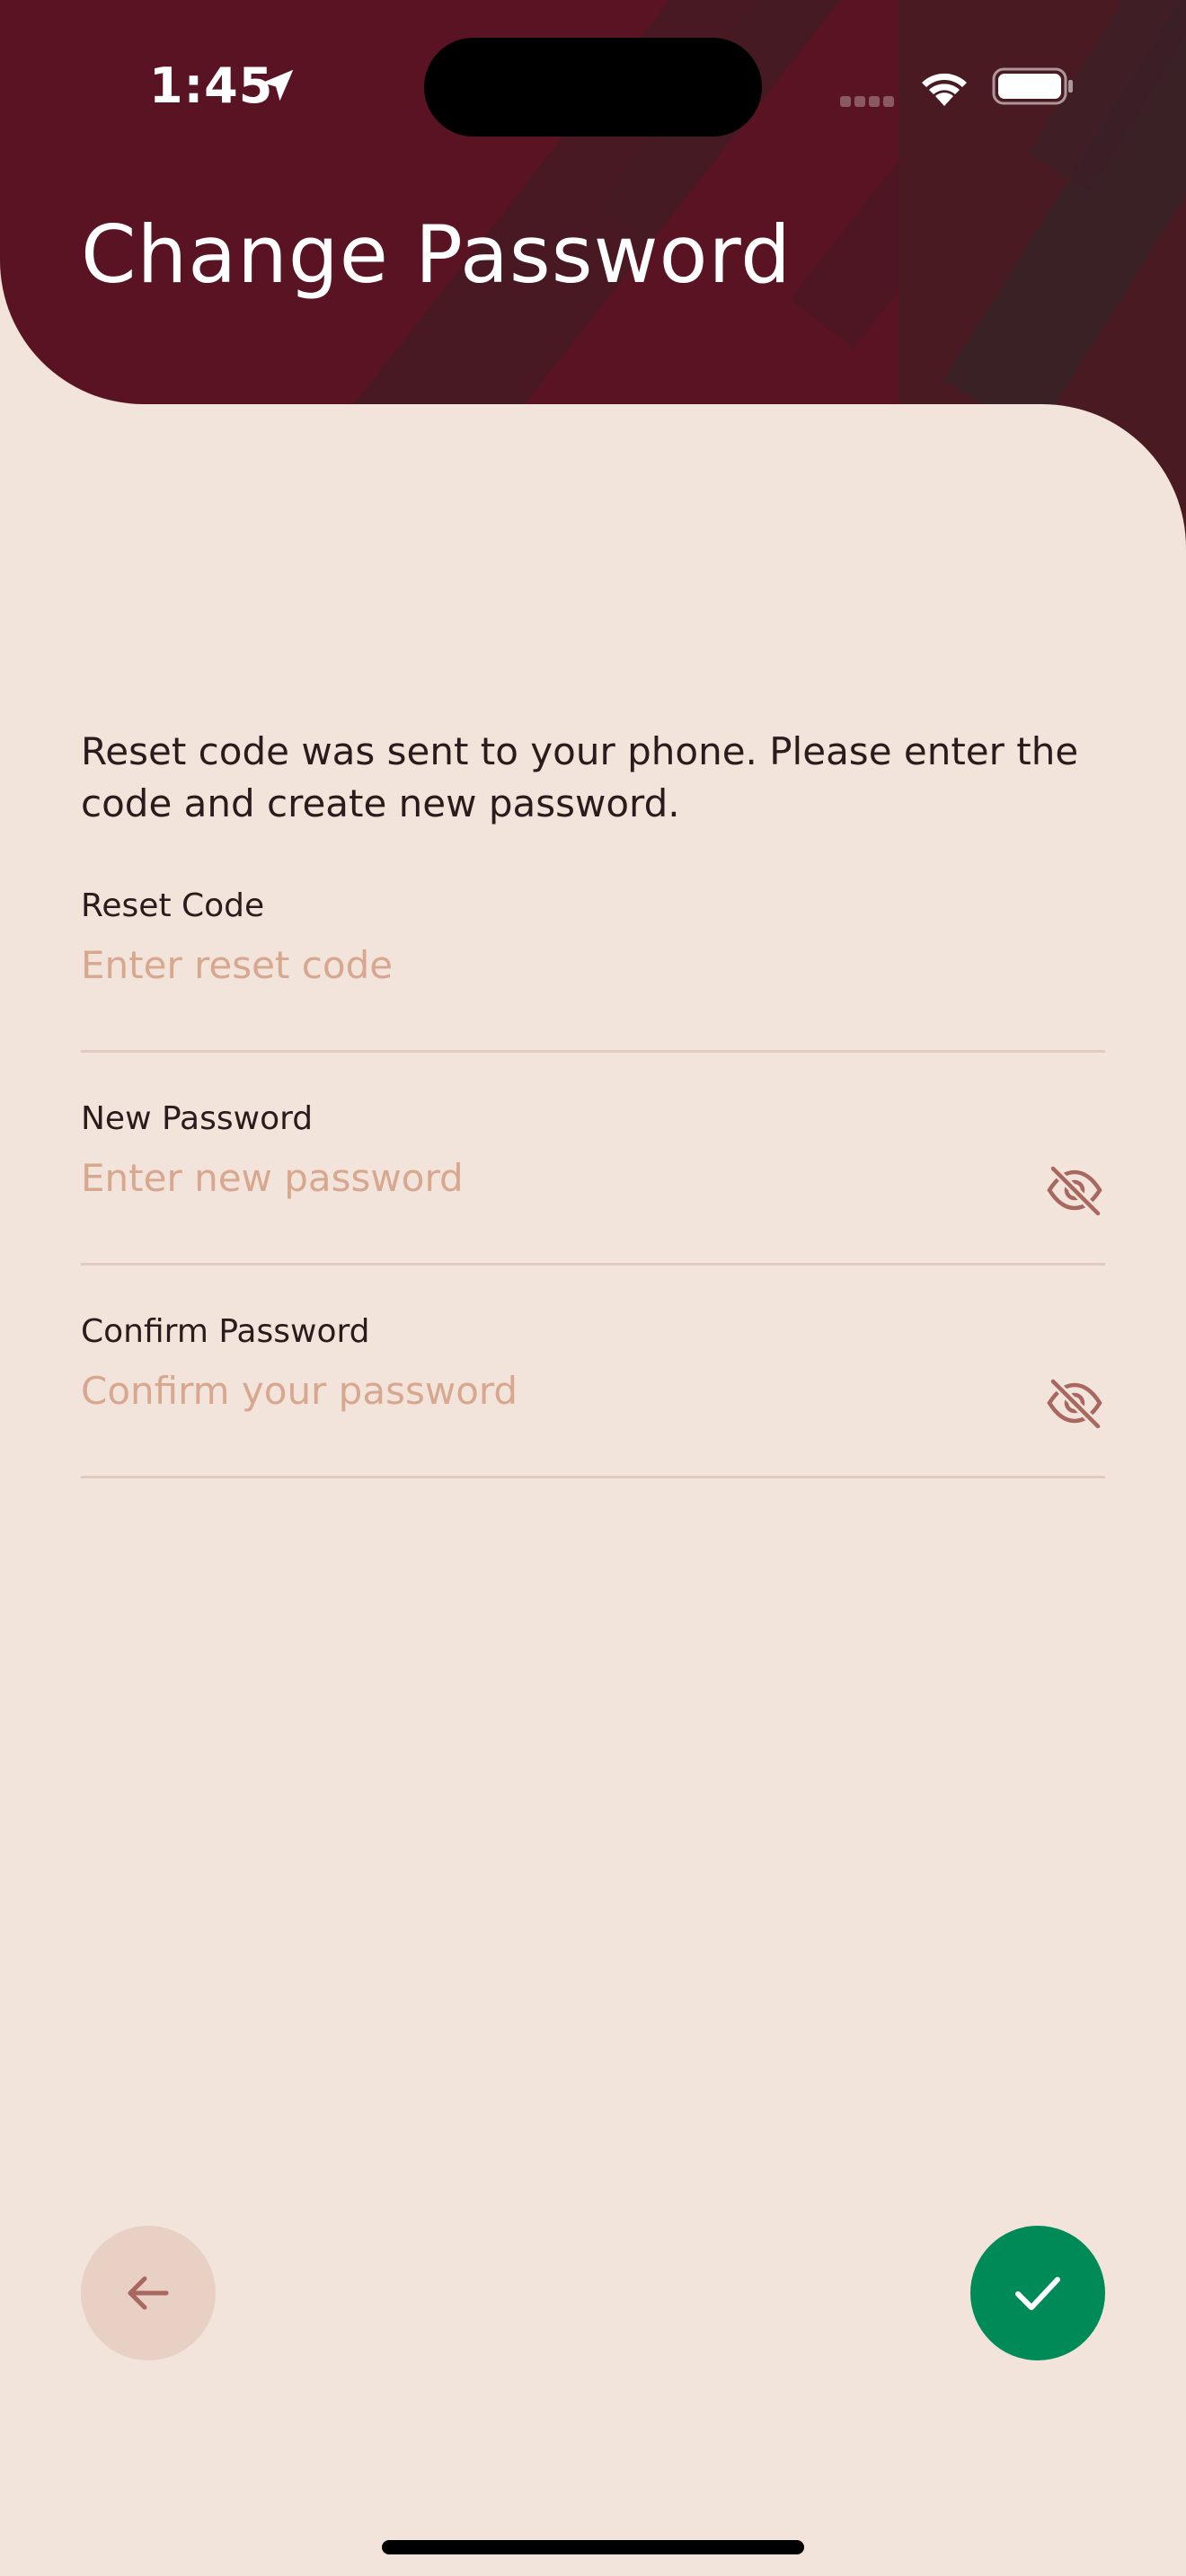 The width and height of the screenshot is (1186, 2576). I want to click on confirm-password-underline, so click(593, 1477).